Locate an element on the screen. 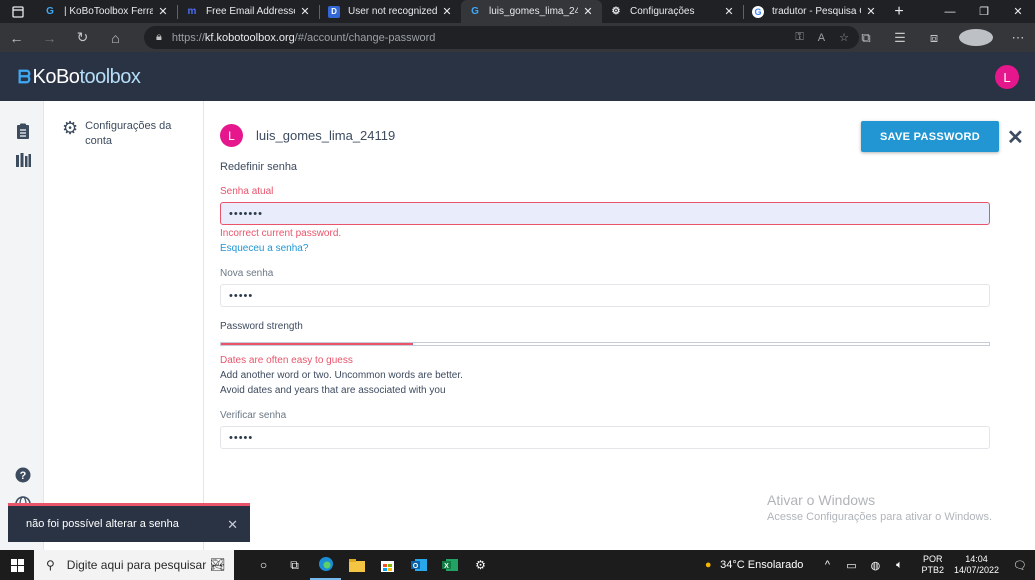  tab-actions-button is located at coordinates (18, 11).